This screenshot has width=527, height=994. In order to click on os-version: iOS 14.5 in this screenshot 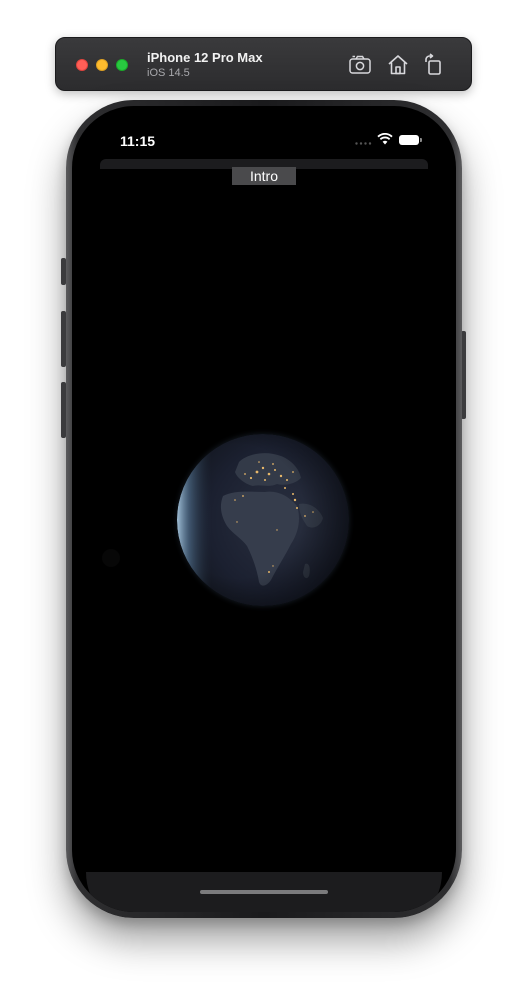, I will do `click(168, 73)`.